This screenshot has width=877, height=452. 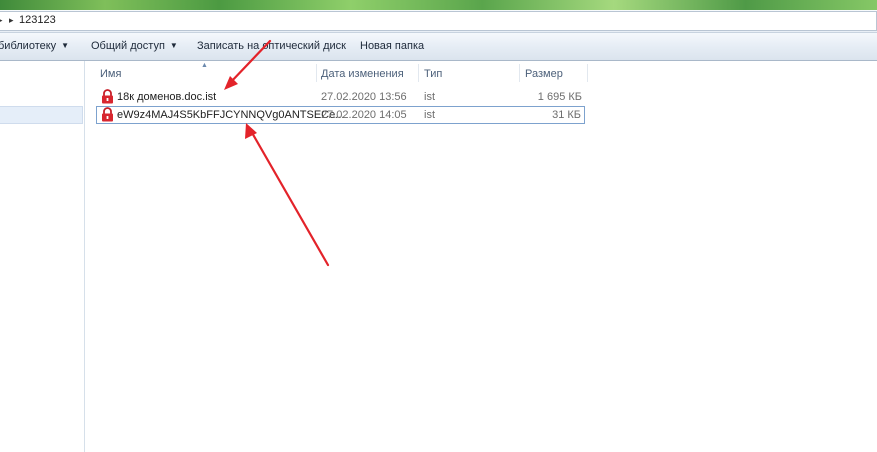 I want to click on column-header-name: Имя, so click(x=110, y=74).